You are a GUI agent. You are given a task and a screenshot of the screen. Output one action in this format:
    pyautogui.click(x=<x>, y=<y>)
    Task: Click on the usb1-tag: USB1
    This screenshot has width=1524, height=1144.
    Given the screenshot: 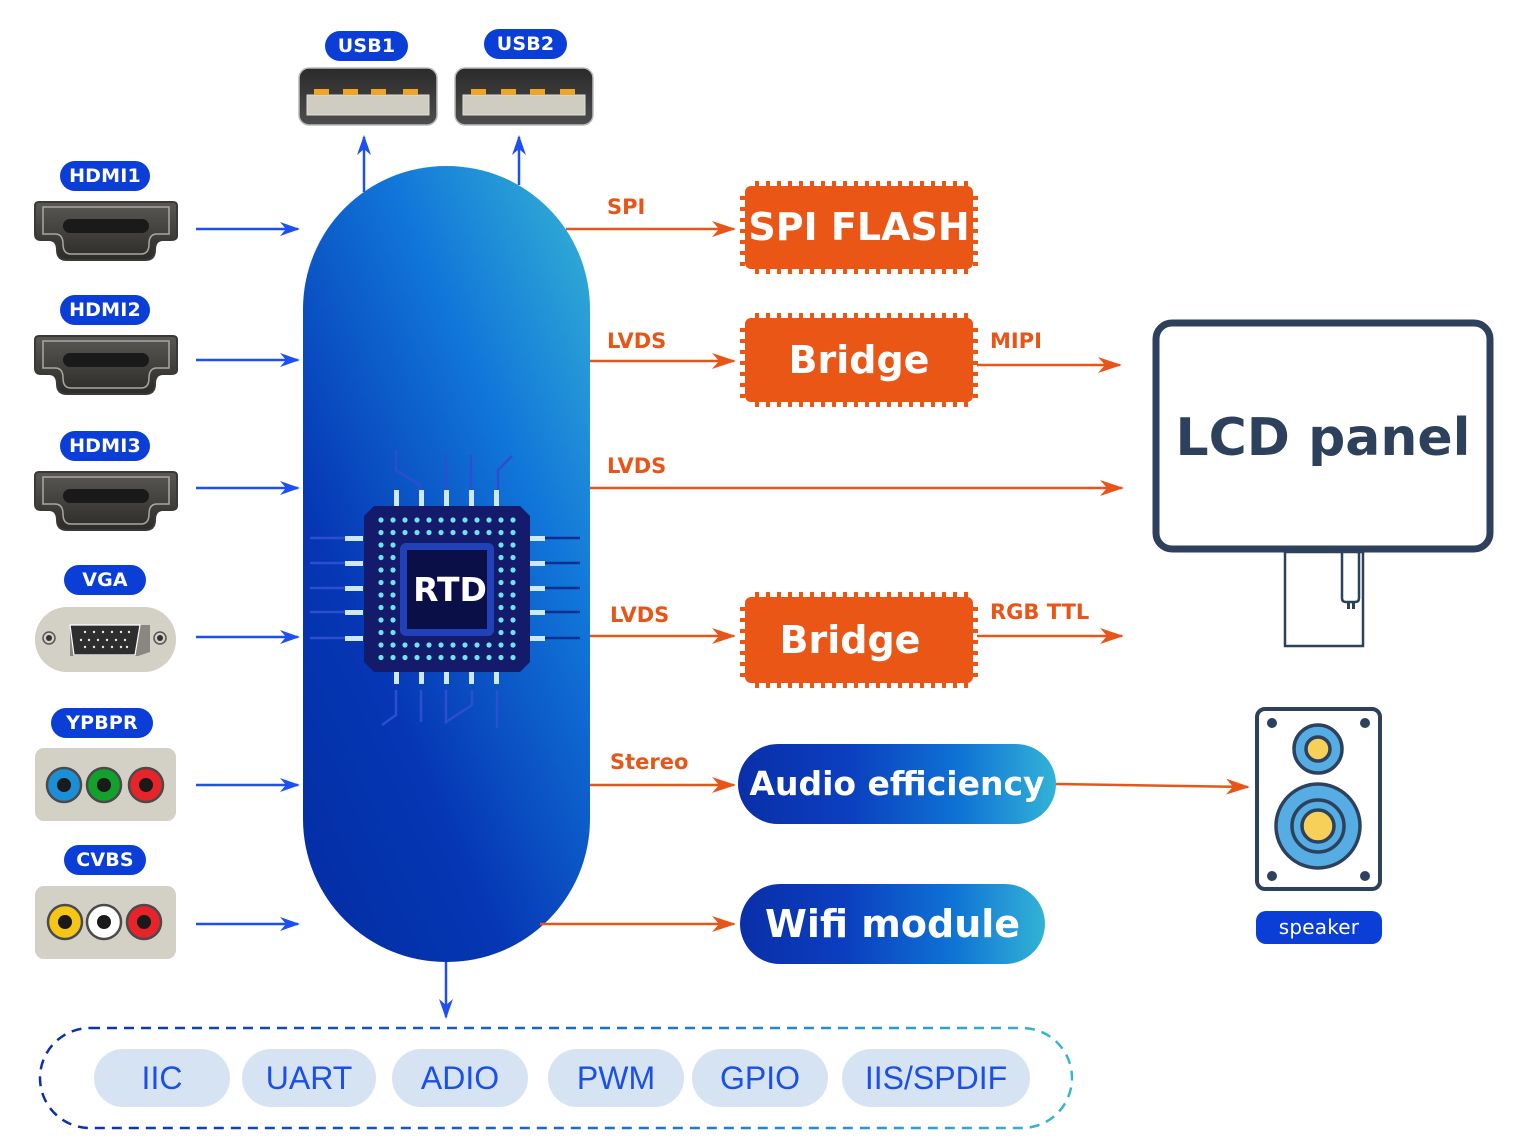 What is the action you would take?
    pyautogui.click(x=366, y=46)
    